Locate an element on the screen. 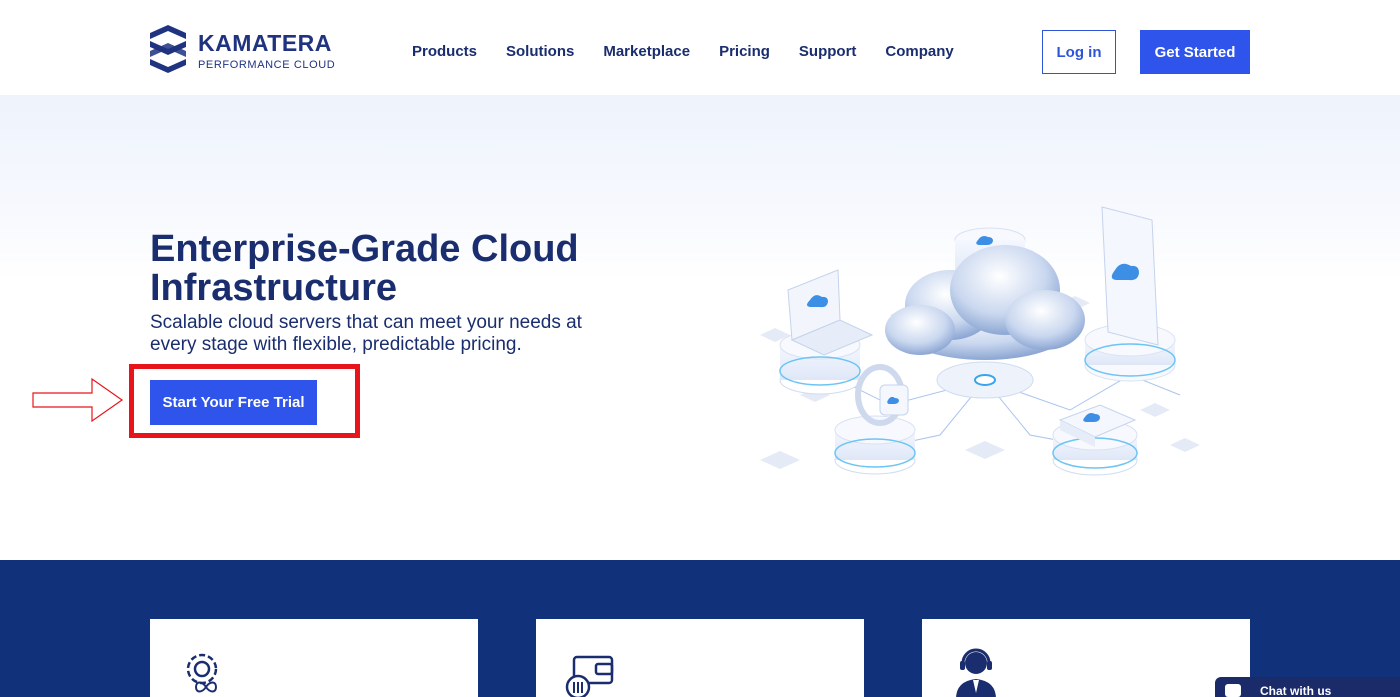 This screenshot has height=697, width=1400. start-free-trial-button: Start Your Free Trial is located at coordinates (233, 402).